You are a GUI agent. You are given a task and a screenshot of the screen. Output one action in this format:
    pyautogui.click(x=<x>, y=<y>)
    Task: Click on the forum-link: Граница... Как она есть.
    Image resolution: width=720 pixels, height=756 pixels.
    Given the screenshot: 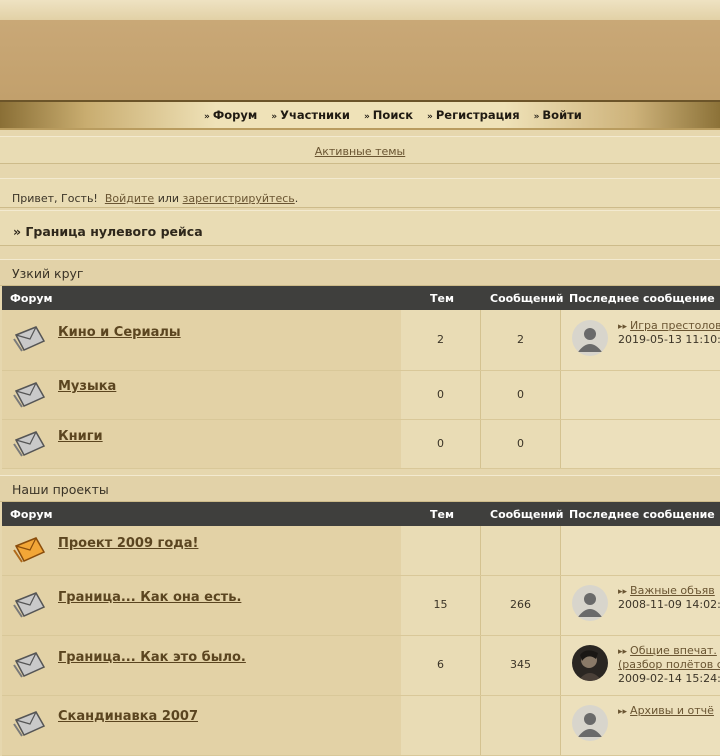 What is the action you would take?
    pyautogui.click(x=149, y=597)
    